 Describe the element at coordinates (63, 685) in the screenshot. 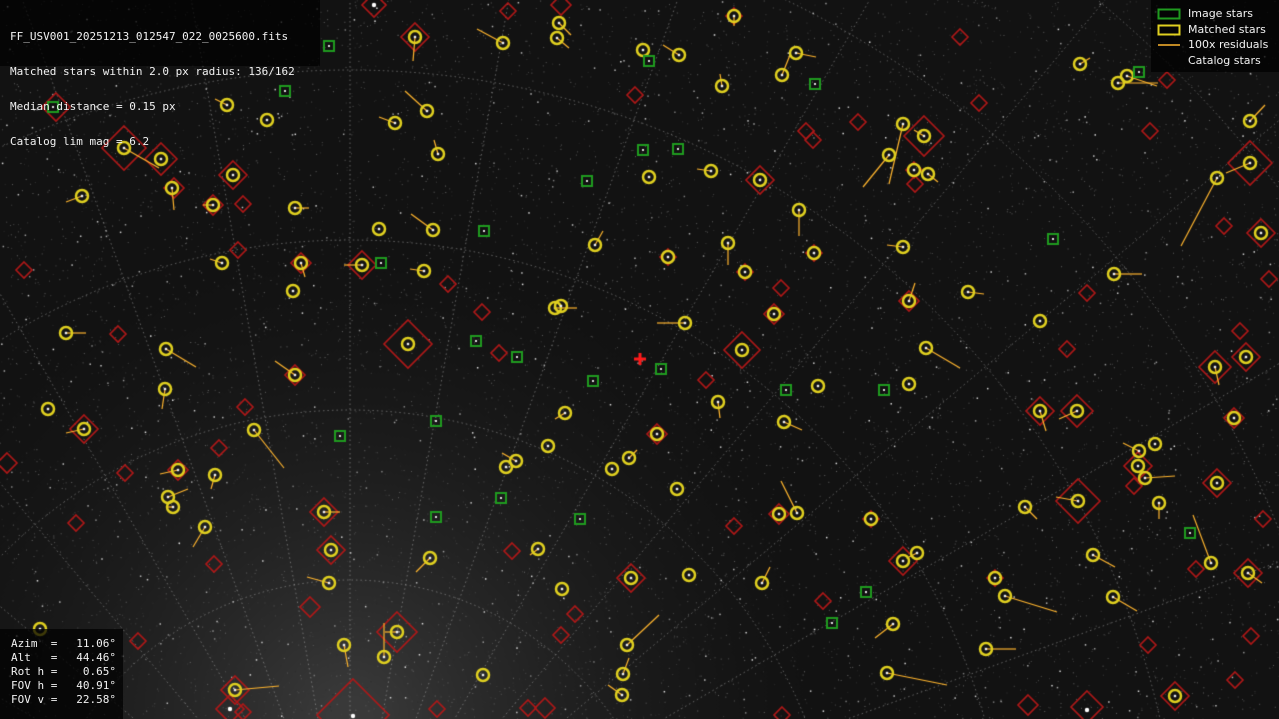

I see `fov-h-row: FOV h = 40.91°` at that location.